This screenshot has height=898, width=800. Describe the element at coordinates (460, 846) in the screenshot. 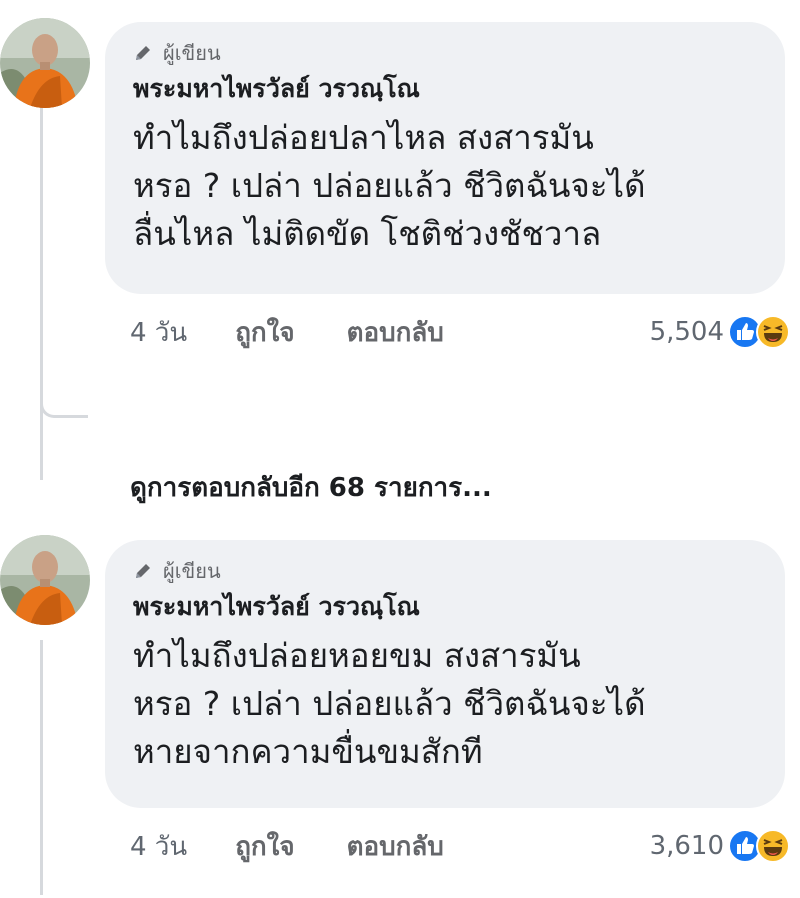

I see `comment-actions: 4 วัน ถูกใจ ตอบกลับ 3,610` at that location.